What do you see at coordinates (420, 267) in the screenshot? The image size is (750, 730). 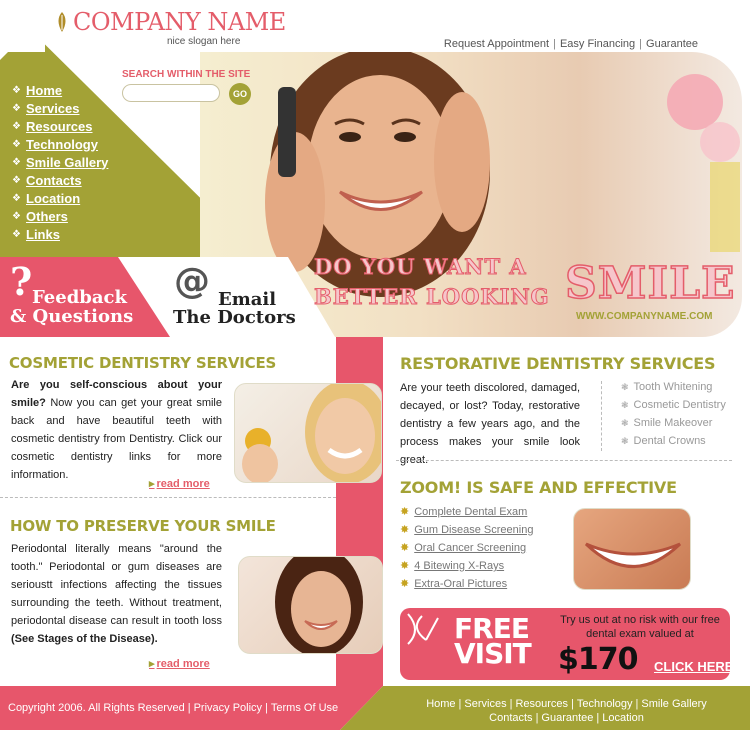 I see `hero-line-1: DO YOU WANT A` at bounding box center [420, 267].